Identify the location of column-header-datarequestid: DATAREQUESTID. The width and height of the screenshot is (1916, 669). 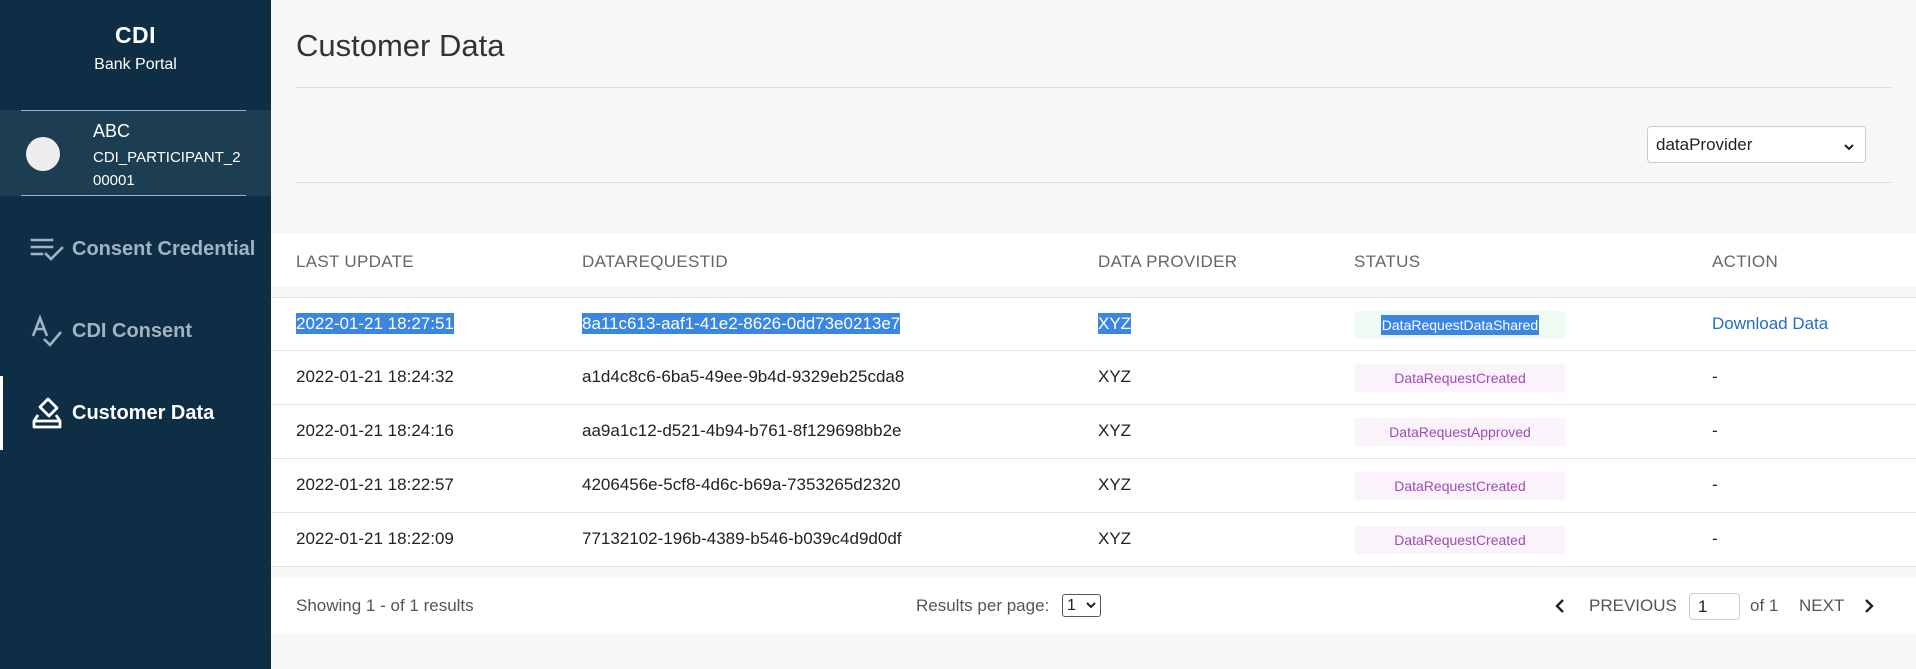
(655, 262).